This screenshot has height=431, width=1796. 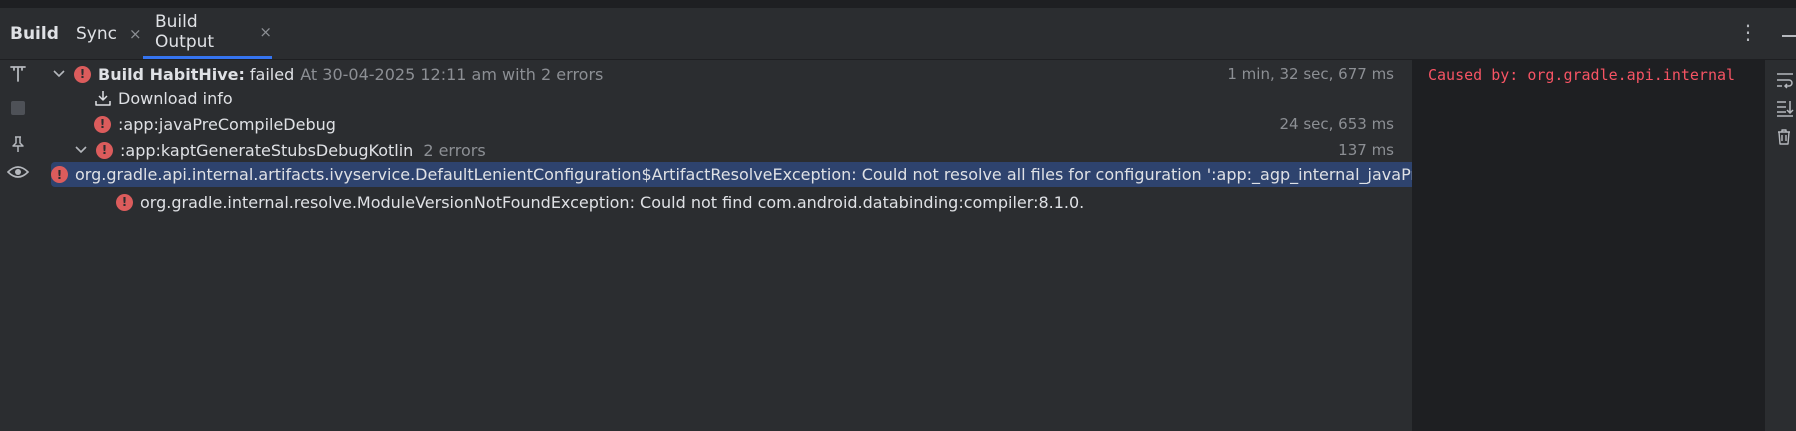 I want to click on task-duration: 24 sec, 653 ms, so click(x=1336, y=124).